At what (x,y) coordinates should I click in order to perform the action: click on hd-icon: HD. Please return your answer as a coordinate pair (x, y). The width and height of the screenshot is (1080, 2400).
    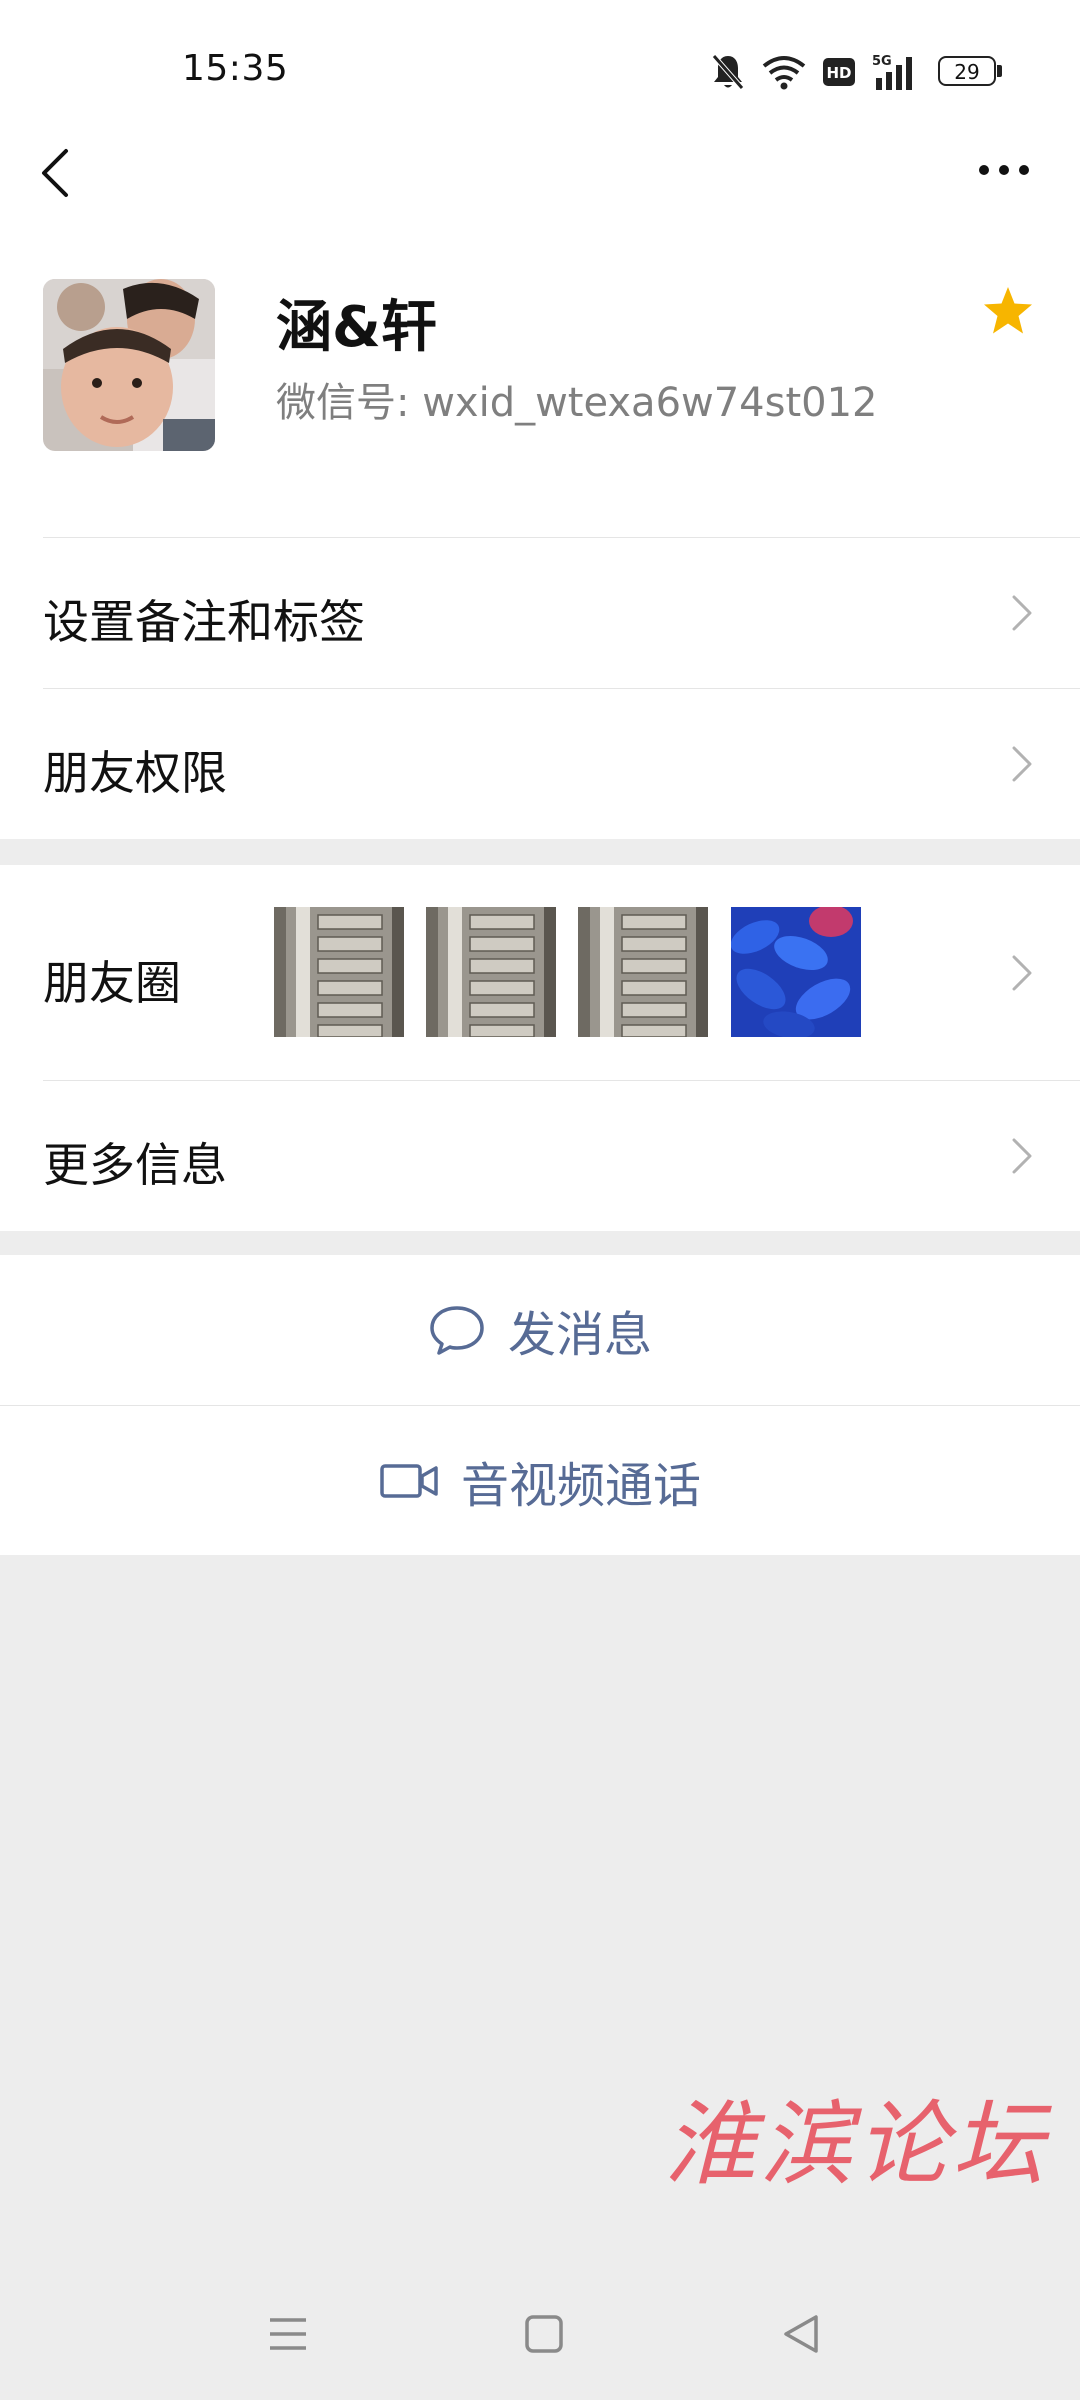
    Looking at the image, I should click on (839, 72).